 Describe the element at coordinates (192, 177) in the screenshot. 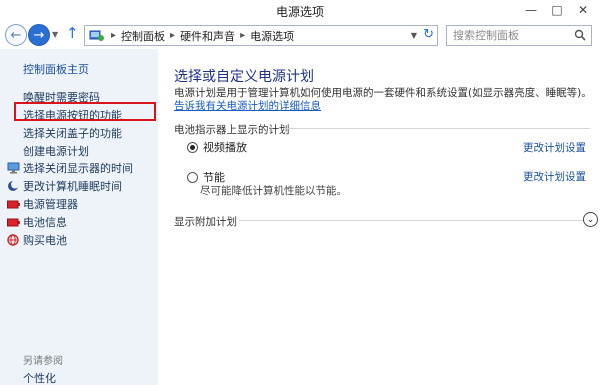

I see `radio-unselected` at that location.